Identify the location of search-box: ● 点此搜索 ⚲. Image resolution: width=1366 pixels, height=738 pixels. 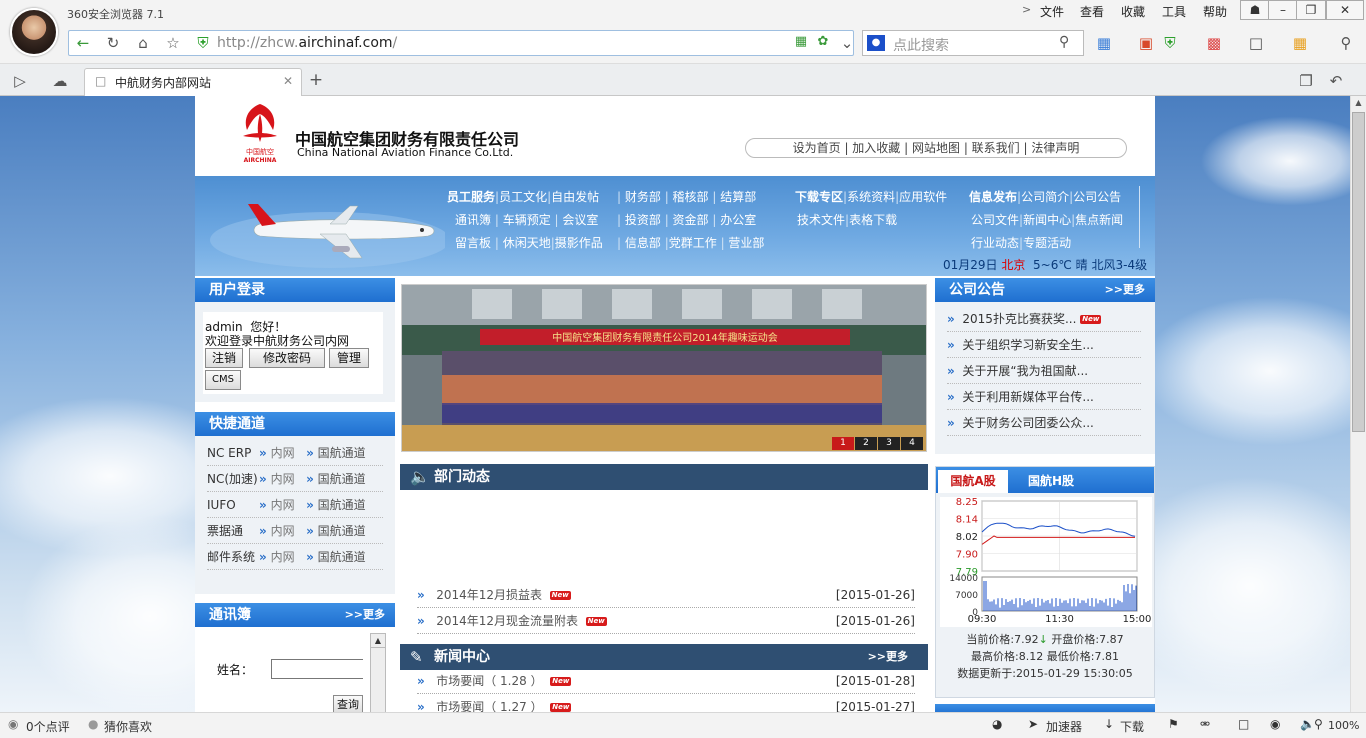
(973, 43).